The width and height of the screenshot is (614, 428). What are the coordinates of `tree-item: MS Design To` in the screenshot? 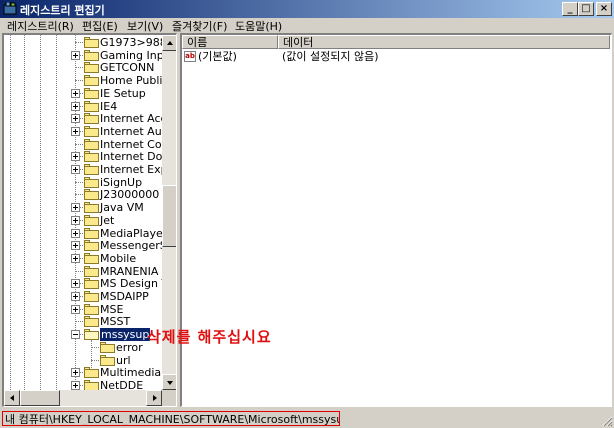 It's located at (88, 283).